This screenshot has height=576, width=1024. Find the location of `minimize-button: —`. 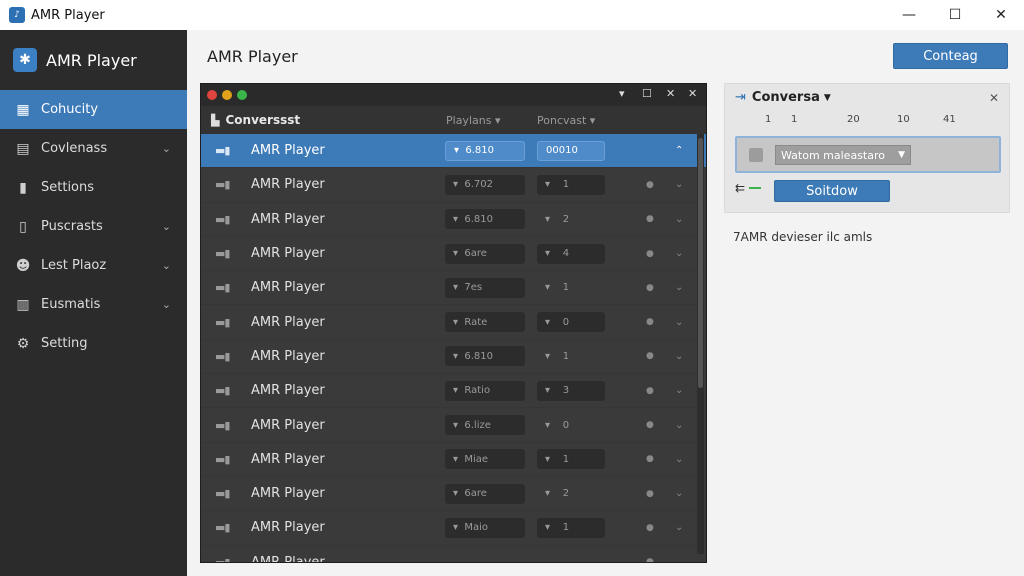

minimize-button: — is located at coordinates (909, 15).